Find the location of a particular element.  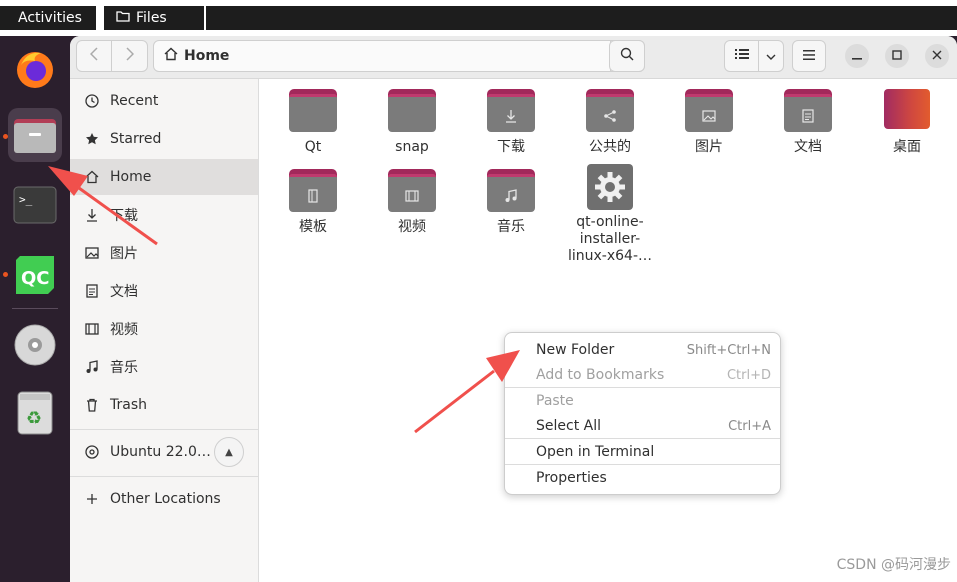

header-bar: Home is located at coordinates (513, 57).